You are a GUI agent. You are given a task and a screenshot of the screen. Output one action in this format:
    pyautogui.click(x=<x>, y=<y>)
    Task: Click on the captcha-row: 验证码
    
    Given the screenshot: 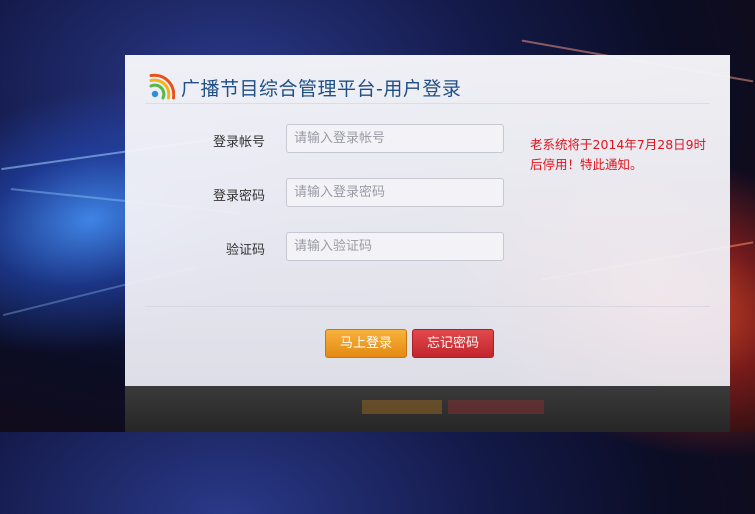 What is the action you would take?
    pyautogui.click(x=325, y=247)
    